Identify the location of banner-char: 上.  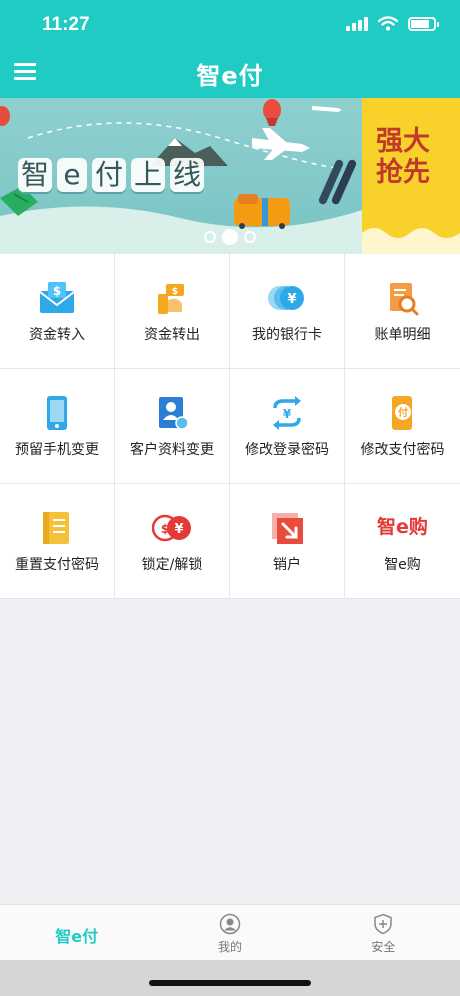
(148, 175).